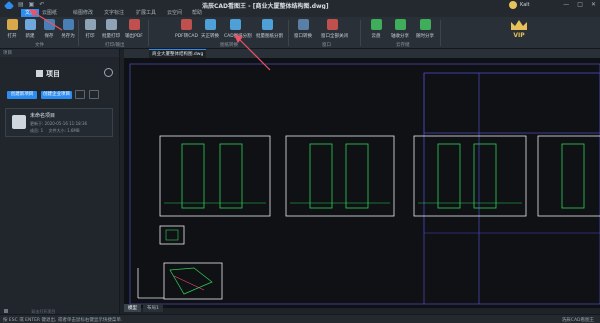  I want to click on close-icon: ✕, so click(593, 4).